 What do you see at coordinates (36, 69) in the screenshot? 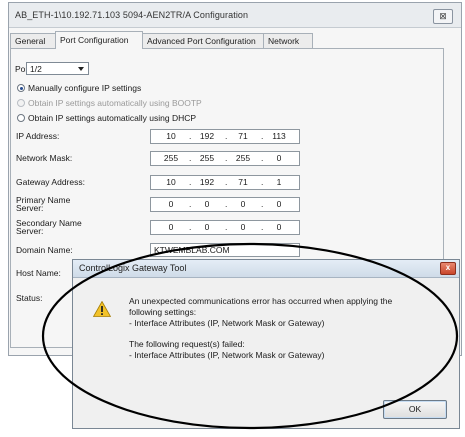
I see `port-select-value: 1/2` at bounding box center [36, 69].